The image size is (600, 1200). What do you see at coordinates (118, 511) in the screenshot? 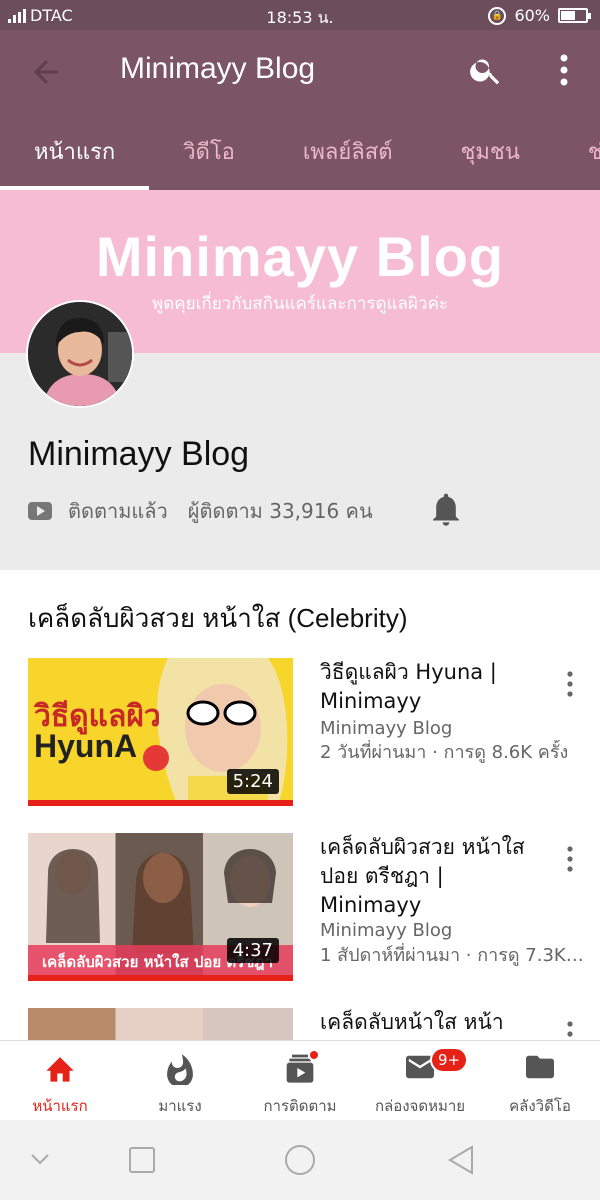
I see `subscribed-button: ติดตามแล้ว` at bounding box center [118, 511].